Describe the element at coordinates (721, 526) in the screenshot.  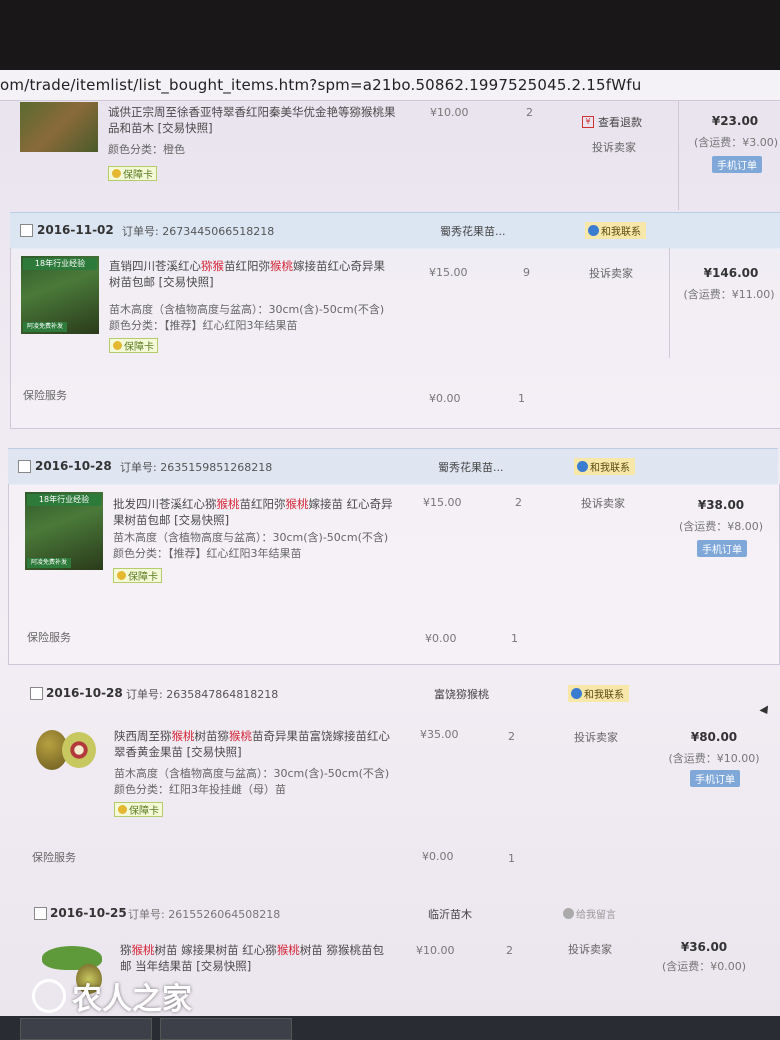
I see `shipping-fee: (含运费：¥8.00)` at that location.